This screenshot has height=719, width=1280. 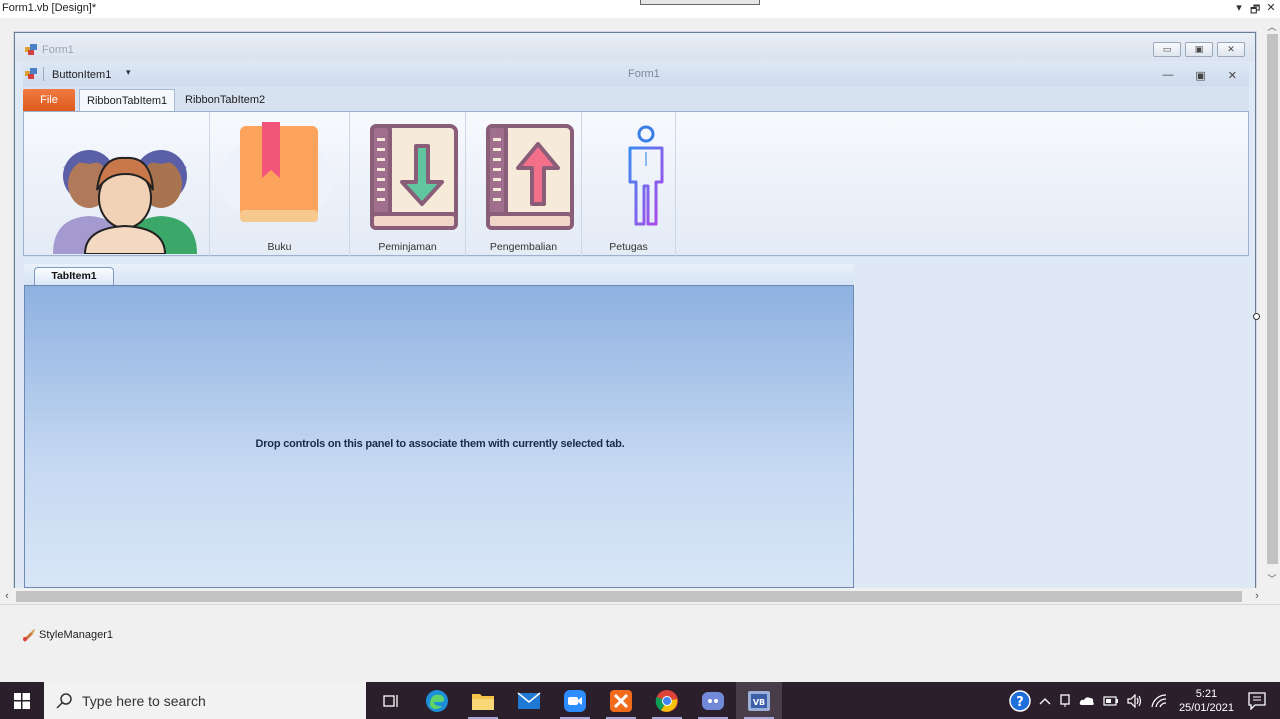 I want to click on taskbar-search: Type here to search, so click(x=205, y=700).